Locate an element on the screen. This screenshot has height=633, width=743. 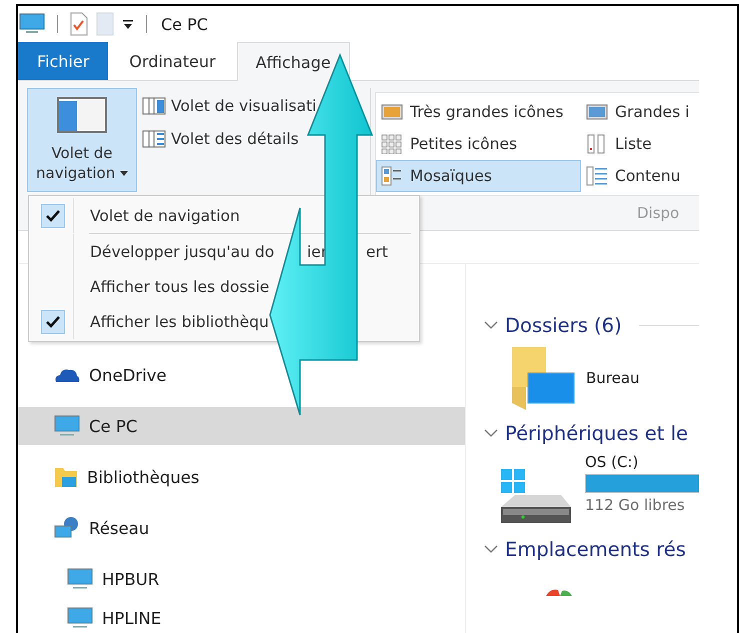
network-icon is located at coordinates (67, 528).